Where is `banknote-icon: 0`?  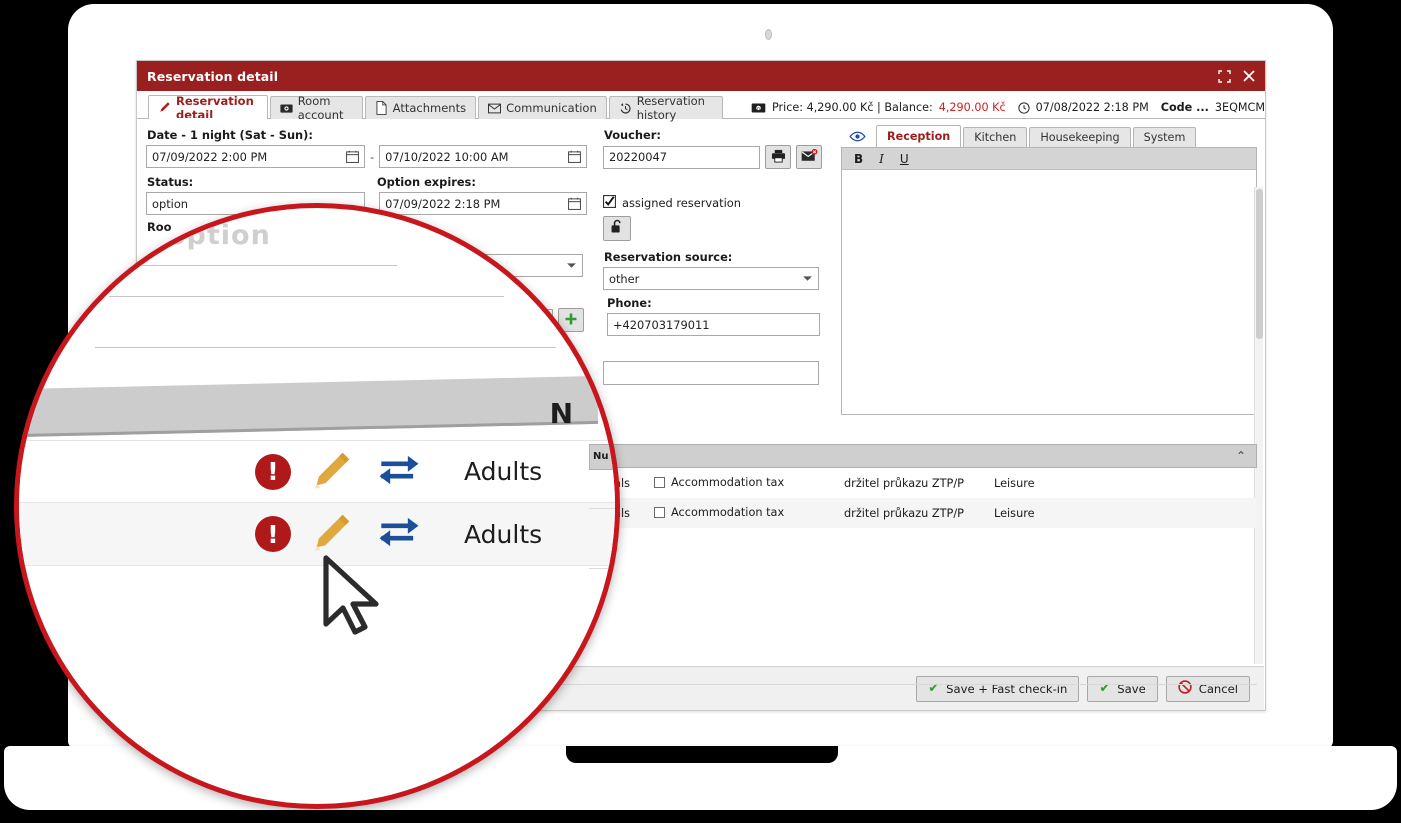
banknote-icon: 0 is located at coordinates (758, 107).